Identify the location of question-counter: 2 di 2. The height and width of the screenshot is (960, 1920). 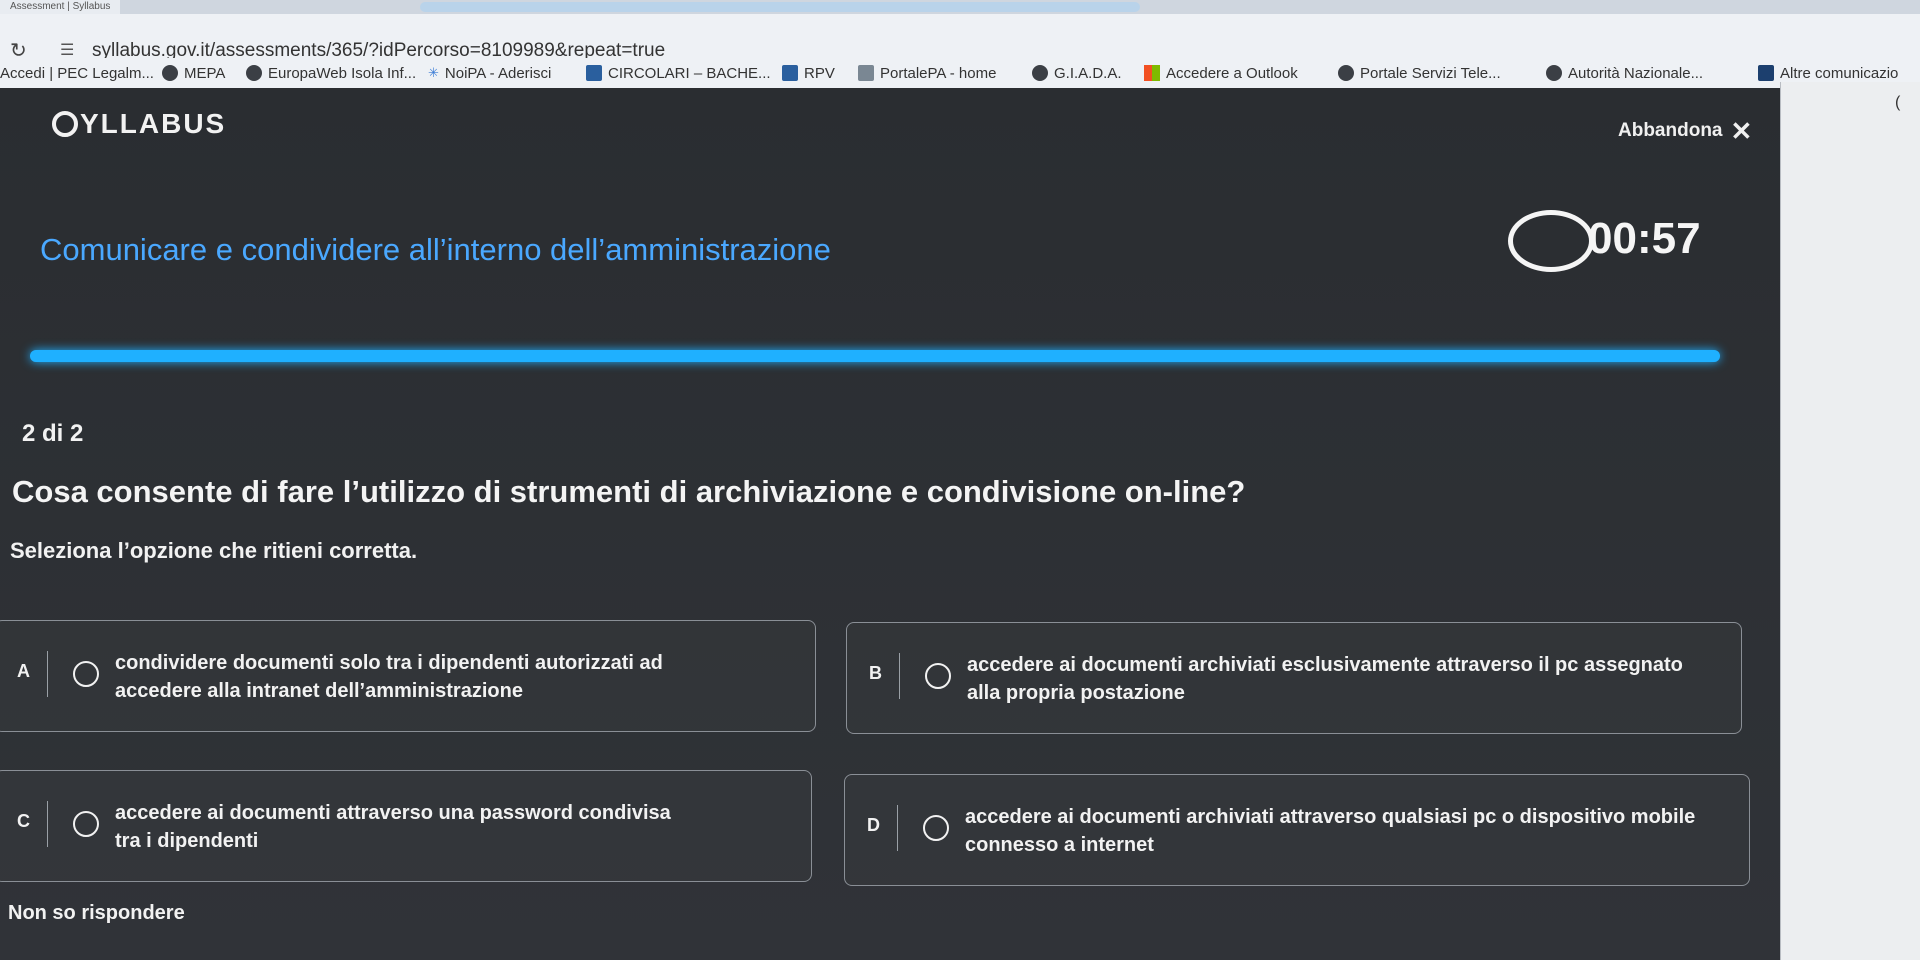
(53, 433).